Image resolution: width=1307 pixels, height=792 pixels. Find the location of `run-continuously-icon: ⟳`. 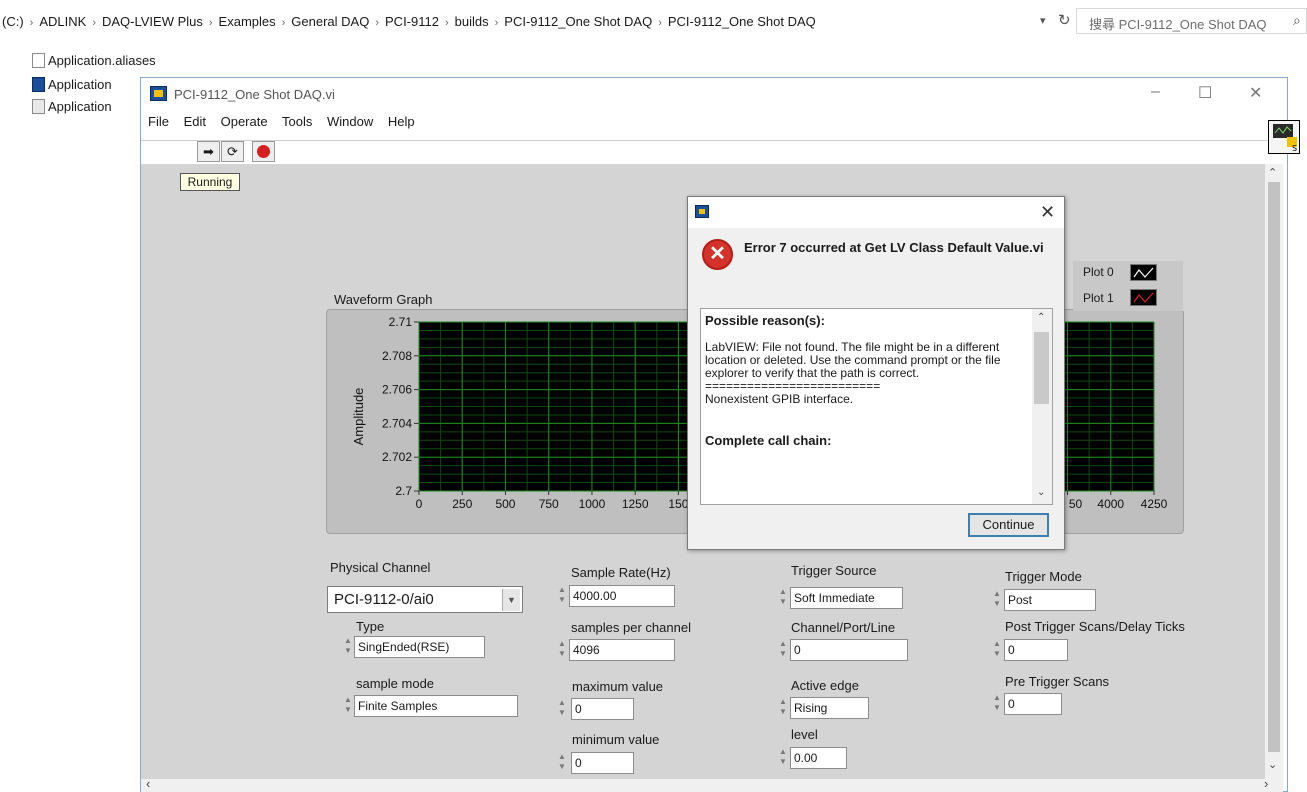

run-continuously-icon: ⟳ is located at coordinates (232, 151).